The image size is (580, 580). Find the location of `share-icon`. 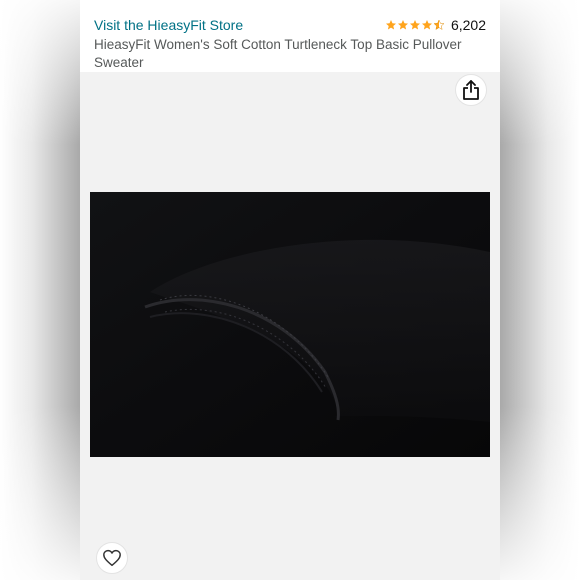

share-icon is located at coordinates (471, 90).